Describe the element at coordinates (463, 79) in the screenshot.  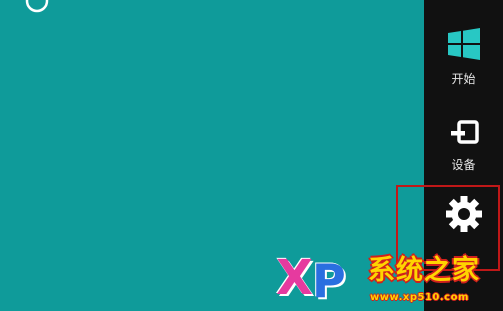
I see `charm-start-label: 开始` at that location.